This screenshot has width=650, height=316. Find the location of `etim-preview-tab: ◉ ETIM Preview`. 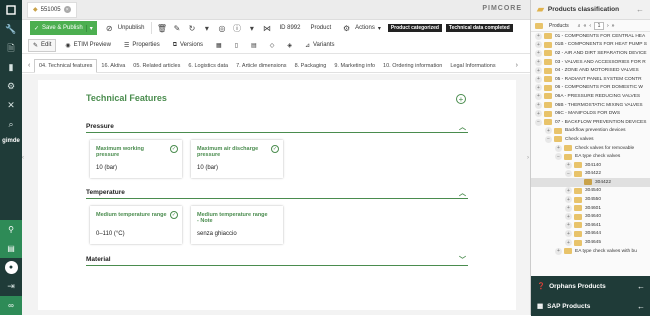

etim-preview-tab: ◉ ETIM Preview is located at coordinates (88, 45).